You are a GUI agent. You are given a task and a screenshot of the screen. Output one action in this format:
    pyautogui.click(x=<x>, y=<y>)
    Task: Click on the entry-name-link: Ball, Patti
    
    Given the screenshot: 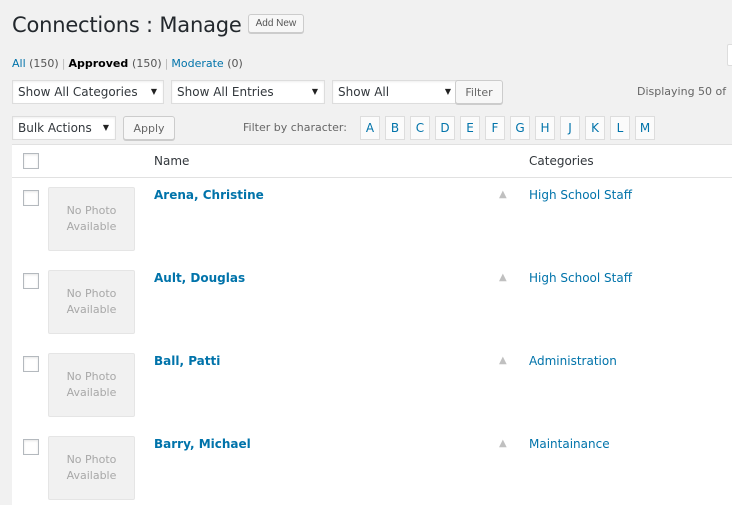 What is the action you would take?
    pyautogui.click(x=187, y=361)
    